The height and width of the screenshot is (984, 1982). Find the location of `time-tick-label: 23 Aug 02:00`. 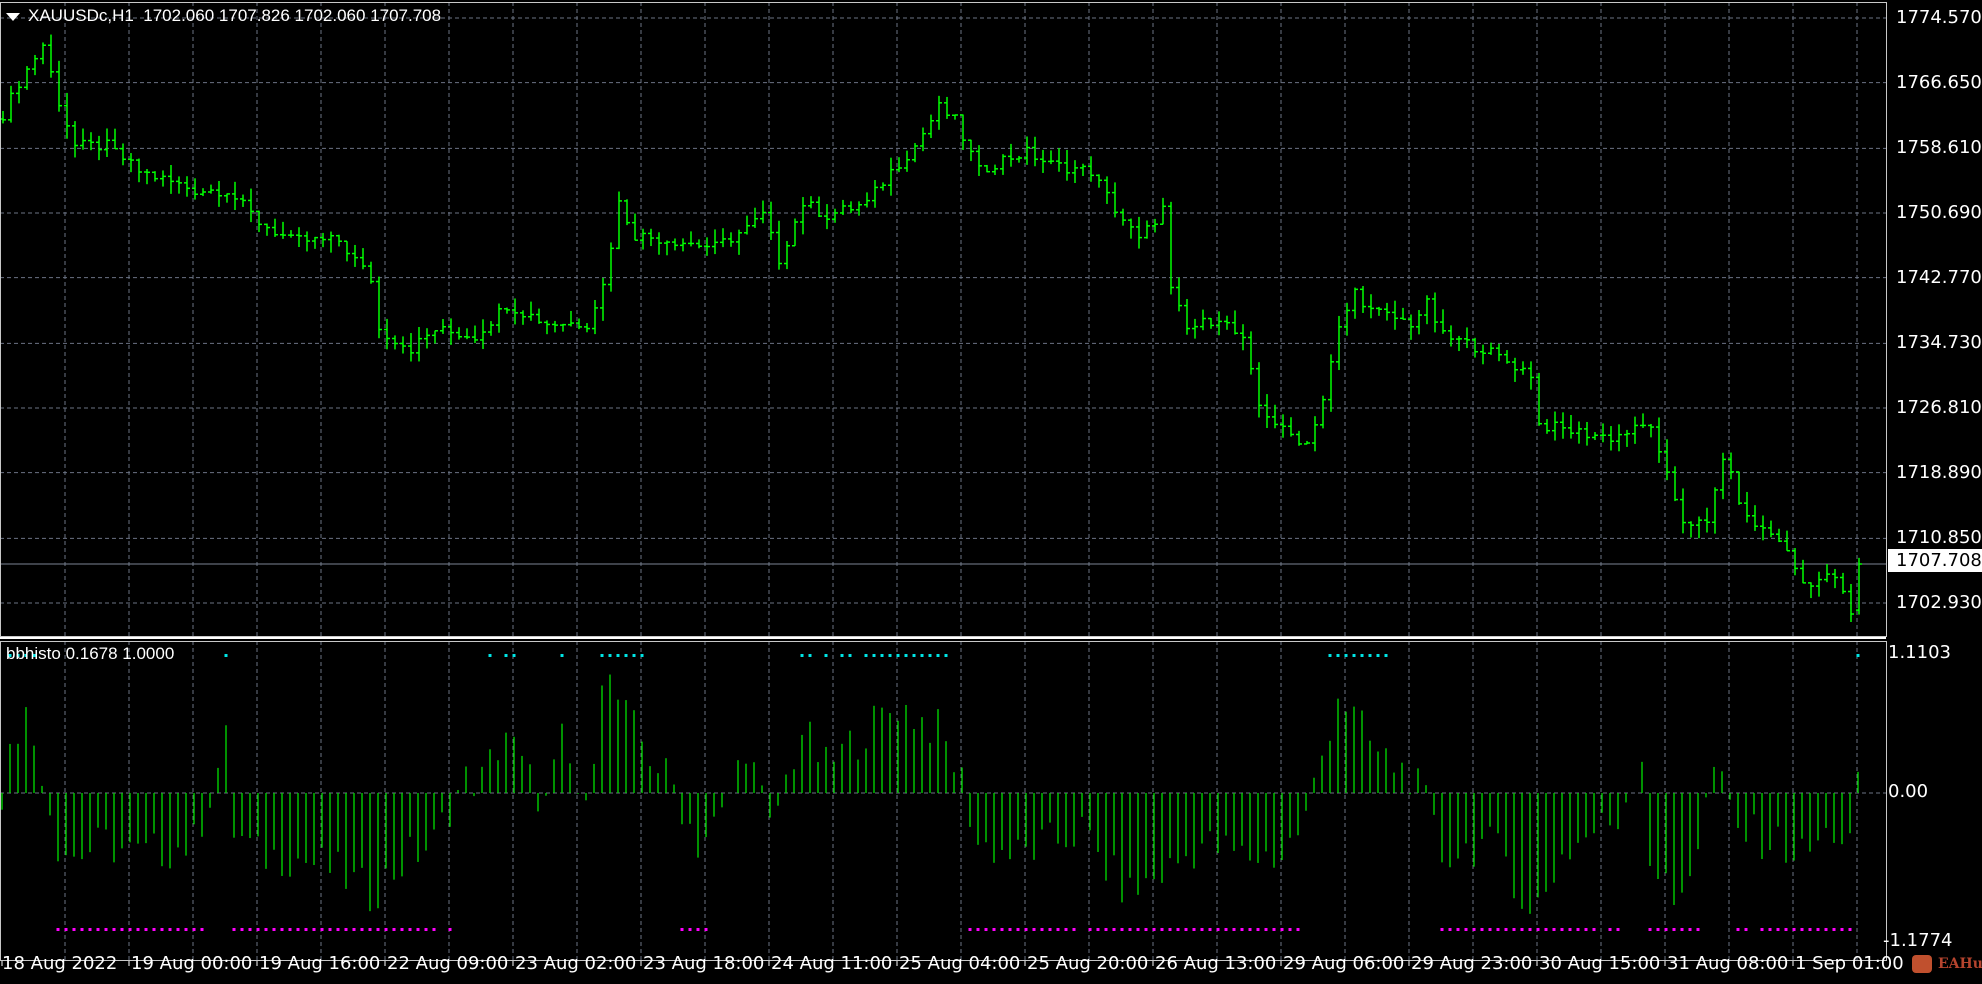

time-tick-label: 23 Aug 02:00 is located at coordinates (576, 963).